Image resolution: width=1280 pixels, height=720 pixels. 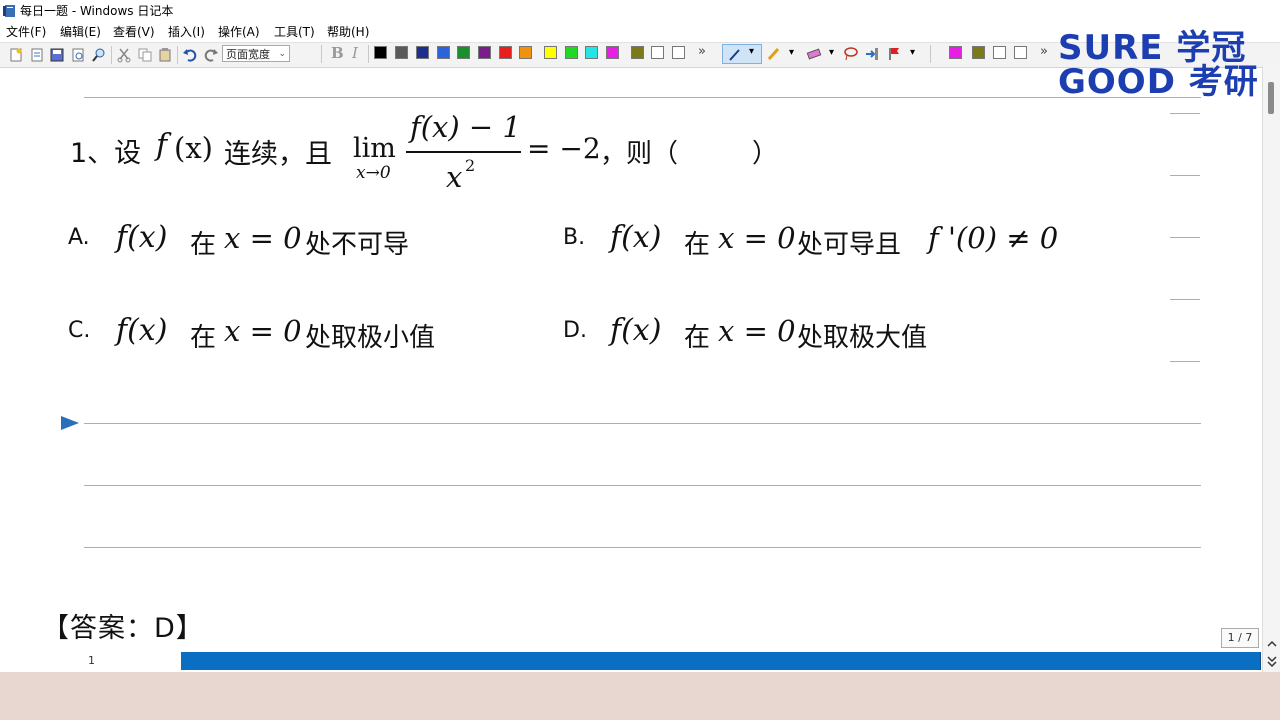 What do you see at coordinates (99, 55) in the screenshot?
I see `find-icon` at bounding box center [99, 55].